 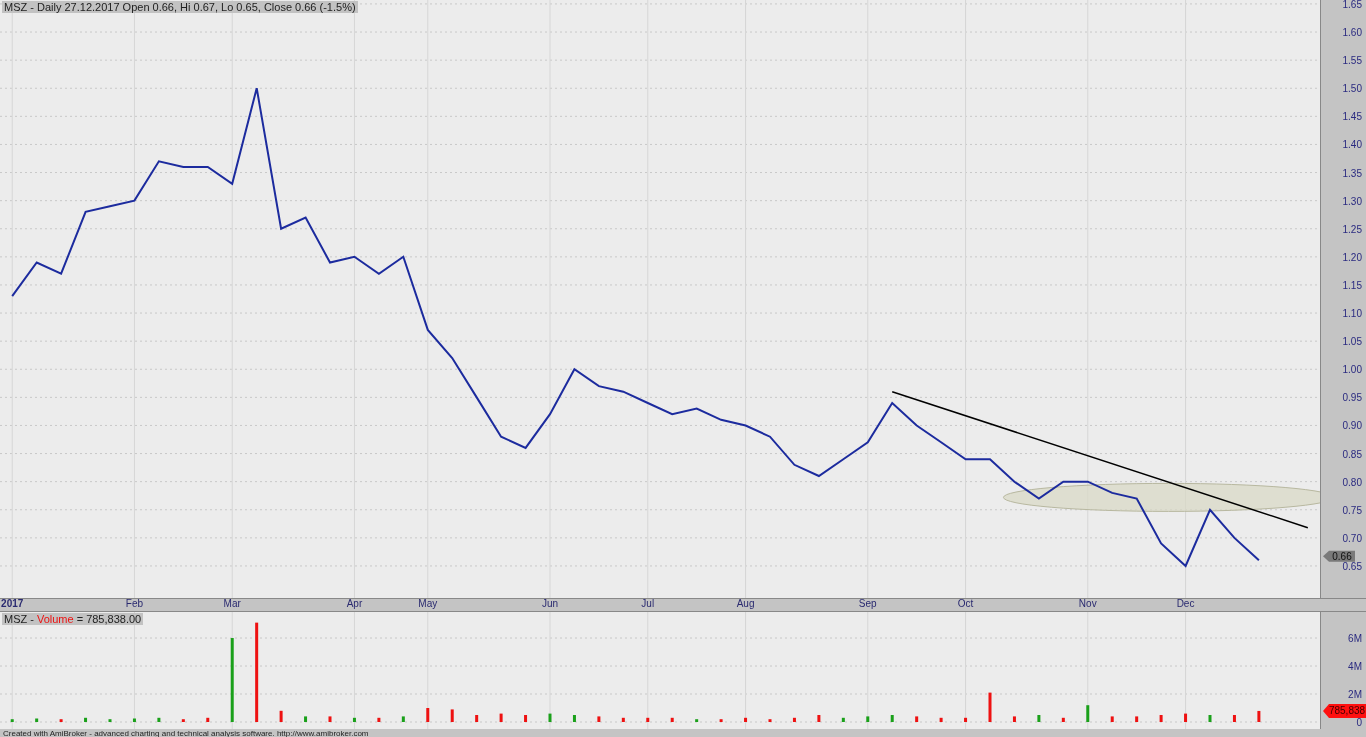 What do you see at coordinates (19, 619) in the screenshot?
I see `volume-title: MSZ -` at bounding box center [19, 619].